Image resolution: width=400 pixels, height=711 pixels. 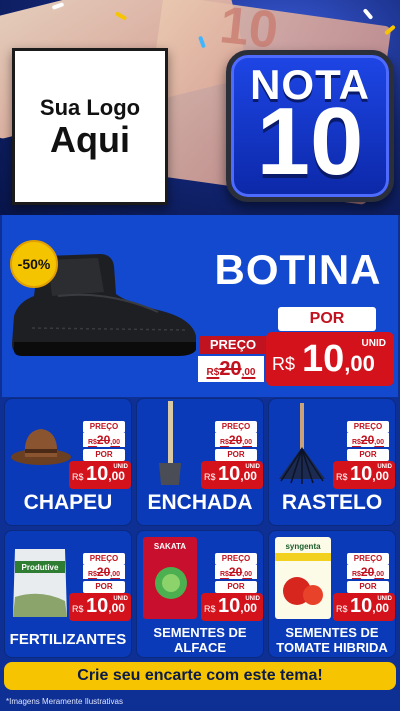 What do you see at coordinates (213, 372) in the screenshot?
I see `featured-old-currency: R$` at bounding box center [213, 372].